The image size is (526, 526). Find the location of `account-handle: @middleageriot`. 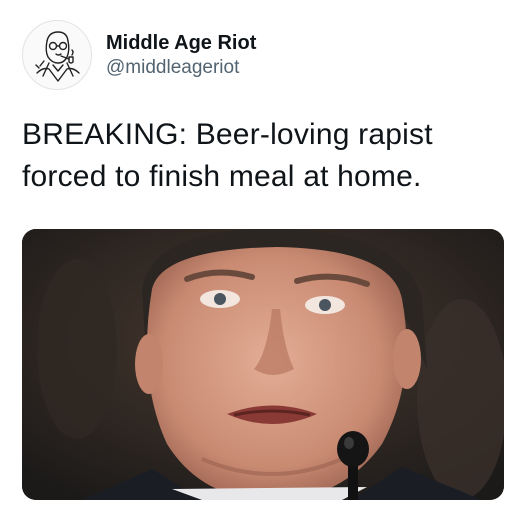

account-handle: @middleageriot is located at coordinates (181, 68).